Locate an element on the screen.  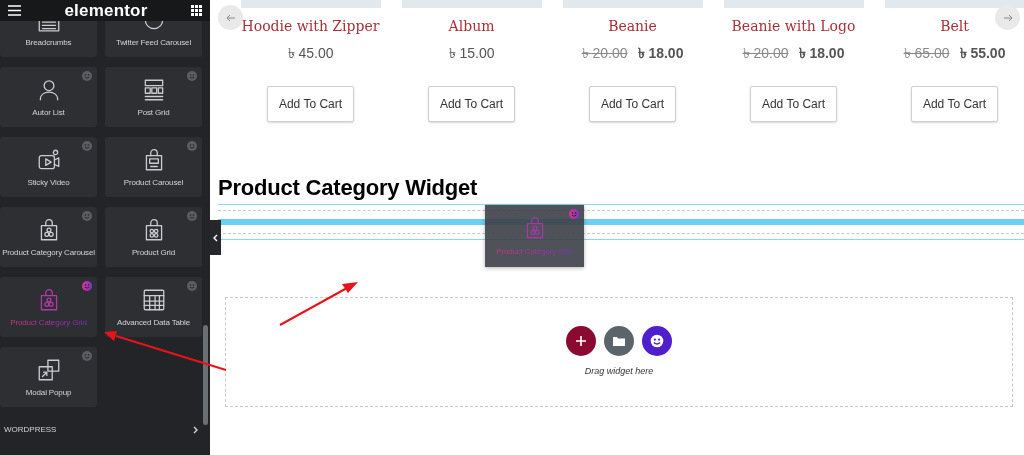
widget-tile: Breadcrumbs is located at coordinates (48, 39).